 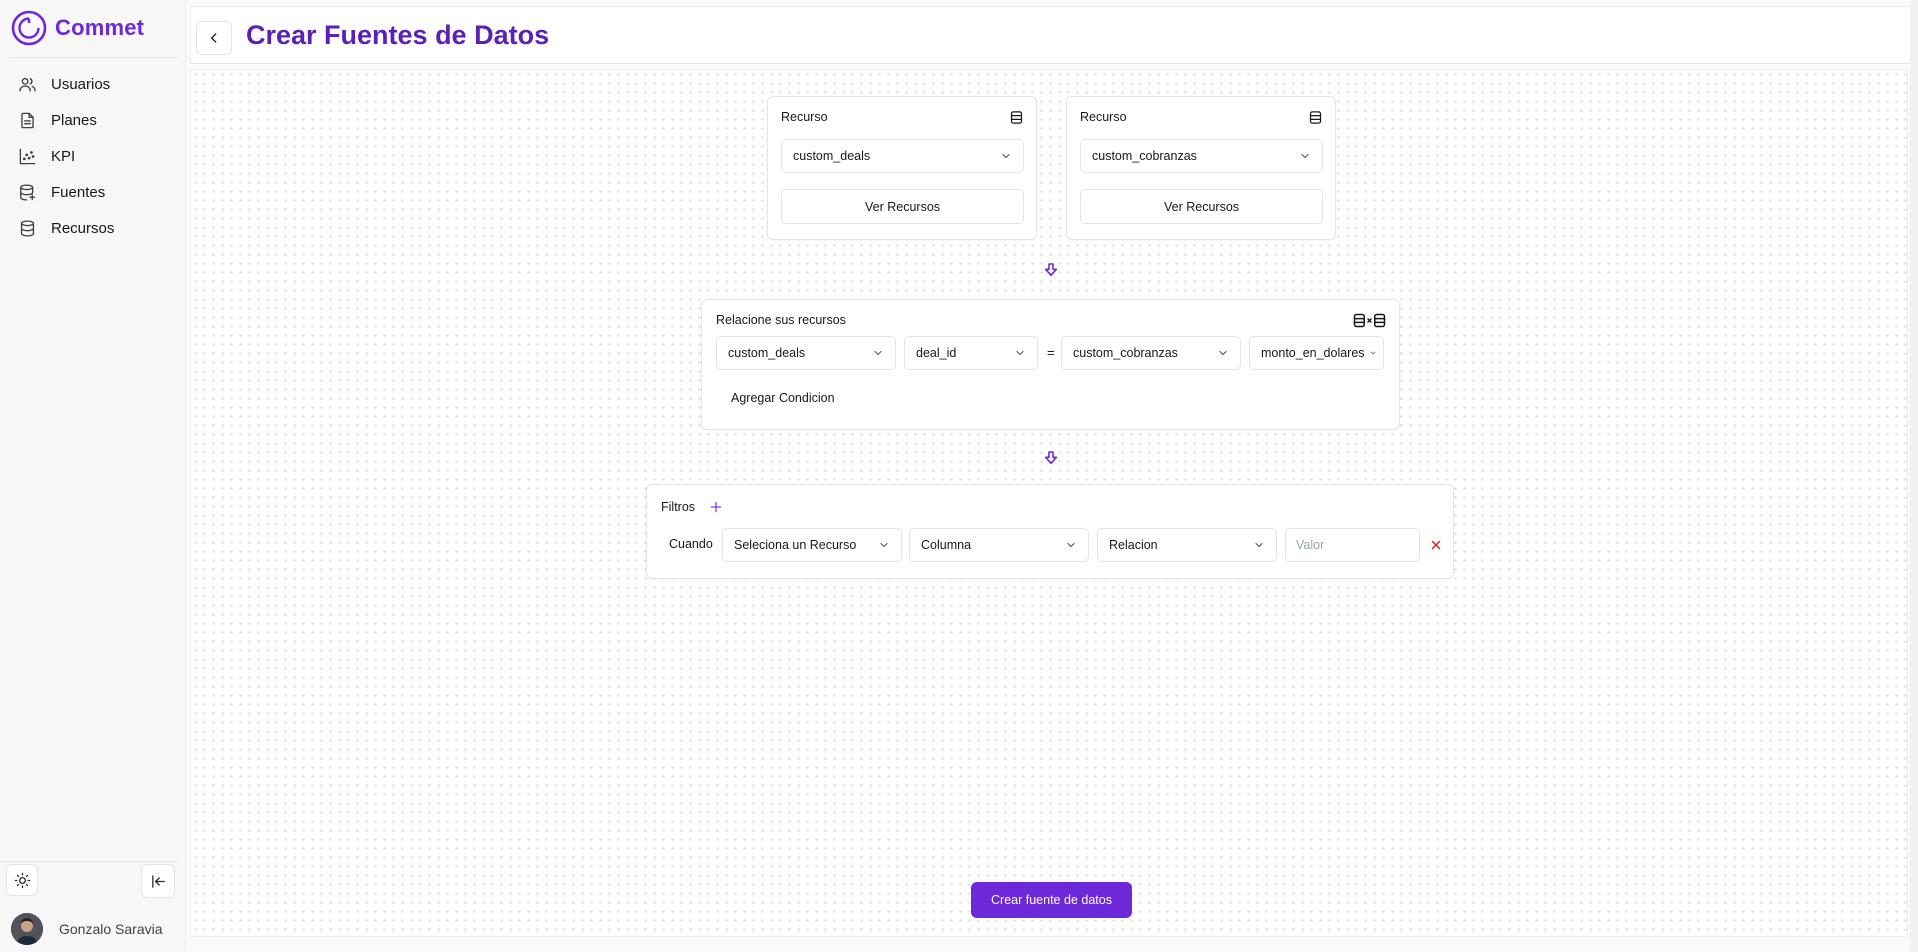 I want to click on left-resource-select: custom_deals, so click(x=806, y=353).